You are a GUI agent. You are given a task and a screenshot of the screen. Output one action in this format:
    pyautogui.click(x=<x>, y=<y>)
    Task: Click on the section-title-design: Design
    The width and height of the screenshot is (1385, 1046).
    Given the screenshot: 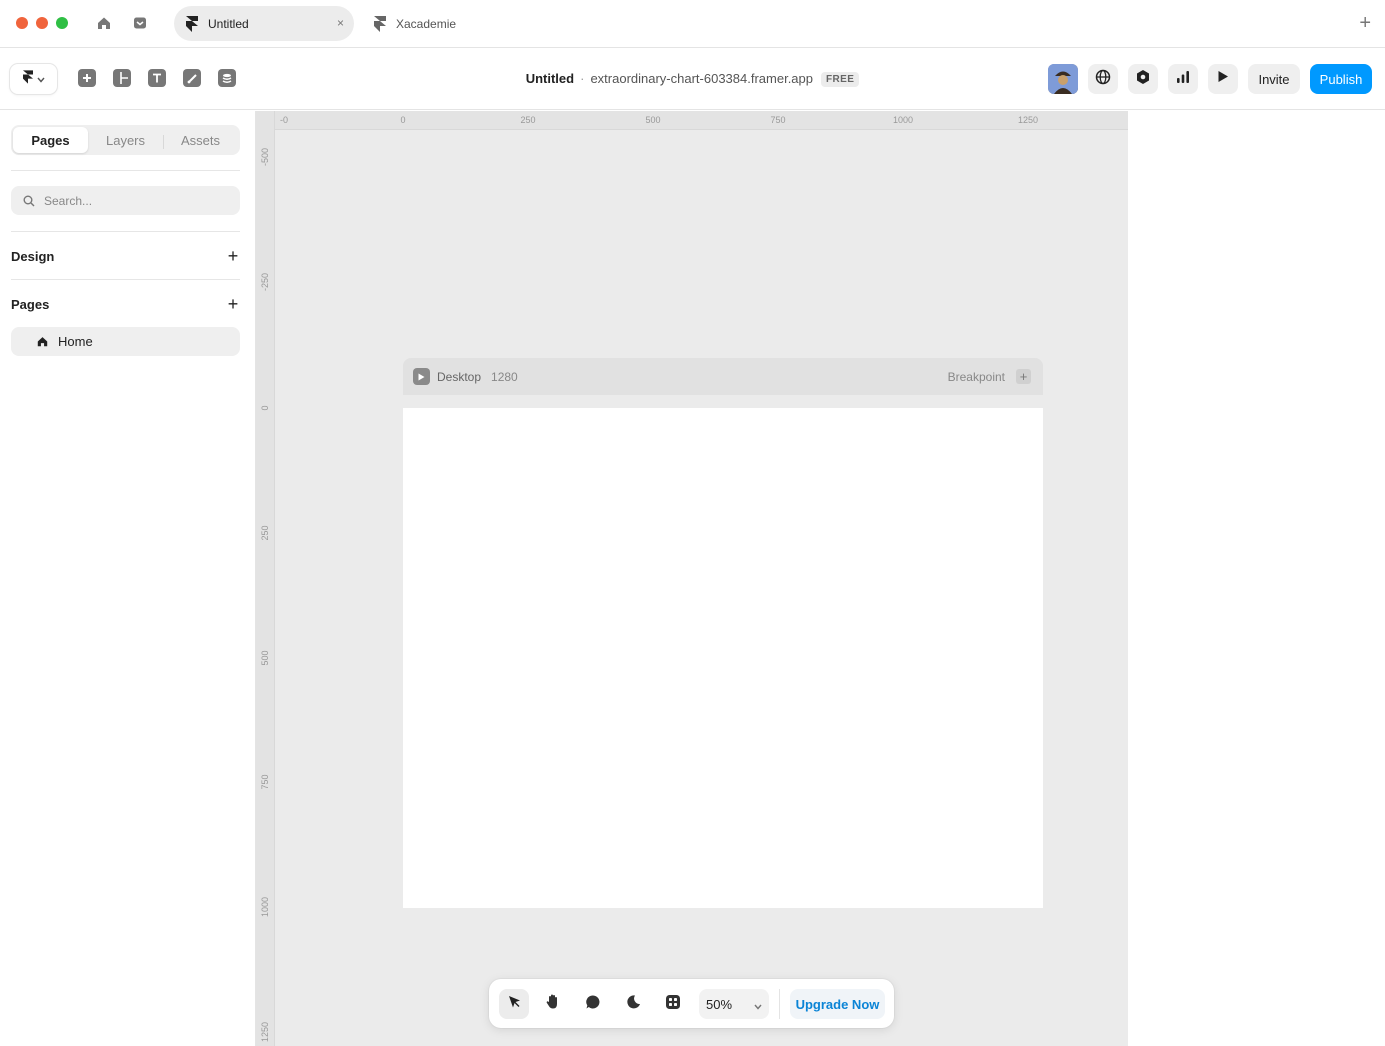 What is the action you would take?
    pyautogui.click(x=33, y=256)
    